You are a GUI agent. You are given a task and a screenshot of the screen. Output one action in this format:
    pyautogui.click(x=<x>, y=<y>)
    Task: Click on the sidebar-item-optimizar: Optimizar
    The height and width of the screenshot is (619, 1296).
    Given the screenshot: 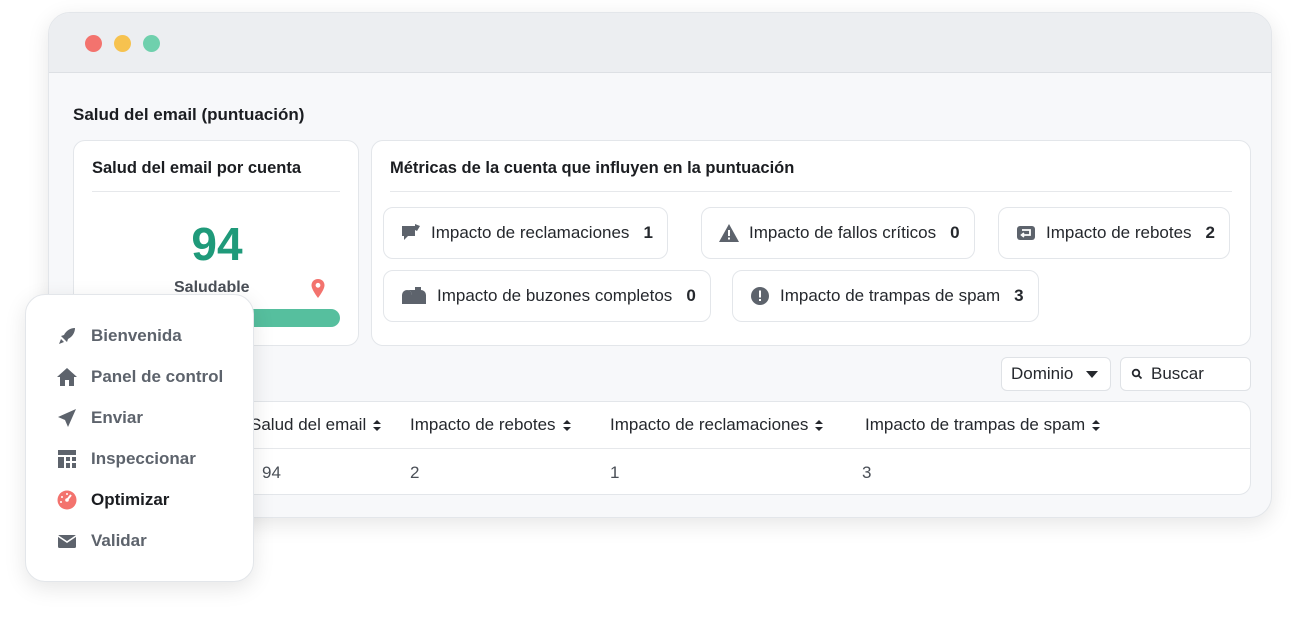 What is the action you would take?
    pyautogui.click(x=112, y=500)
    